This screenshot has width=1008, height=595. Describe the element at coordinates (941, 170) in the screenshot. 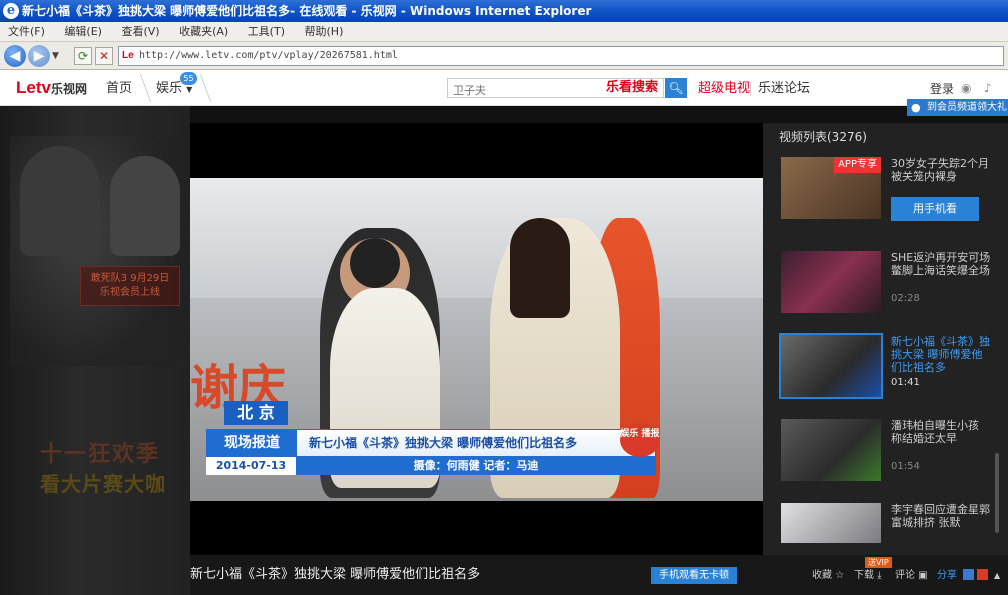

I see `playlist-item-title: 30岁女子失踪2个月 被关笼内裸身` at that location.